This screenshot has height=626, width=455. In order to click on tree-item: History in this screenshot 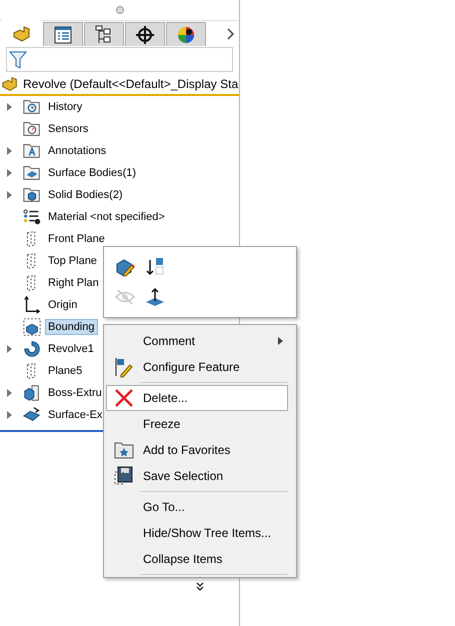, I will do `click(65, 107)`.